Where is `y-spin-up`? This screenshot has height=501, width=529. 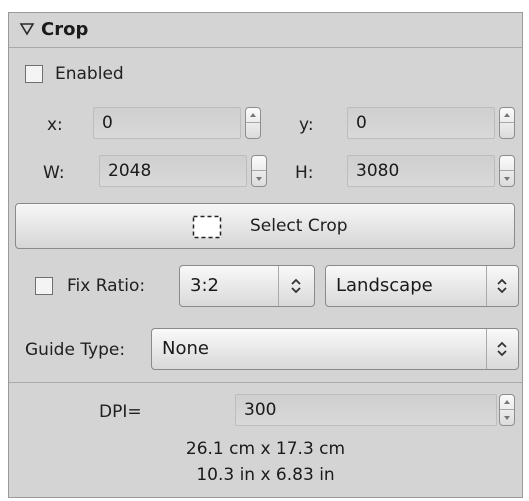 y-spin-up is located at coordinates (507, 115).